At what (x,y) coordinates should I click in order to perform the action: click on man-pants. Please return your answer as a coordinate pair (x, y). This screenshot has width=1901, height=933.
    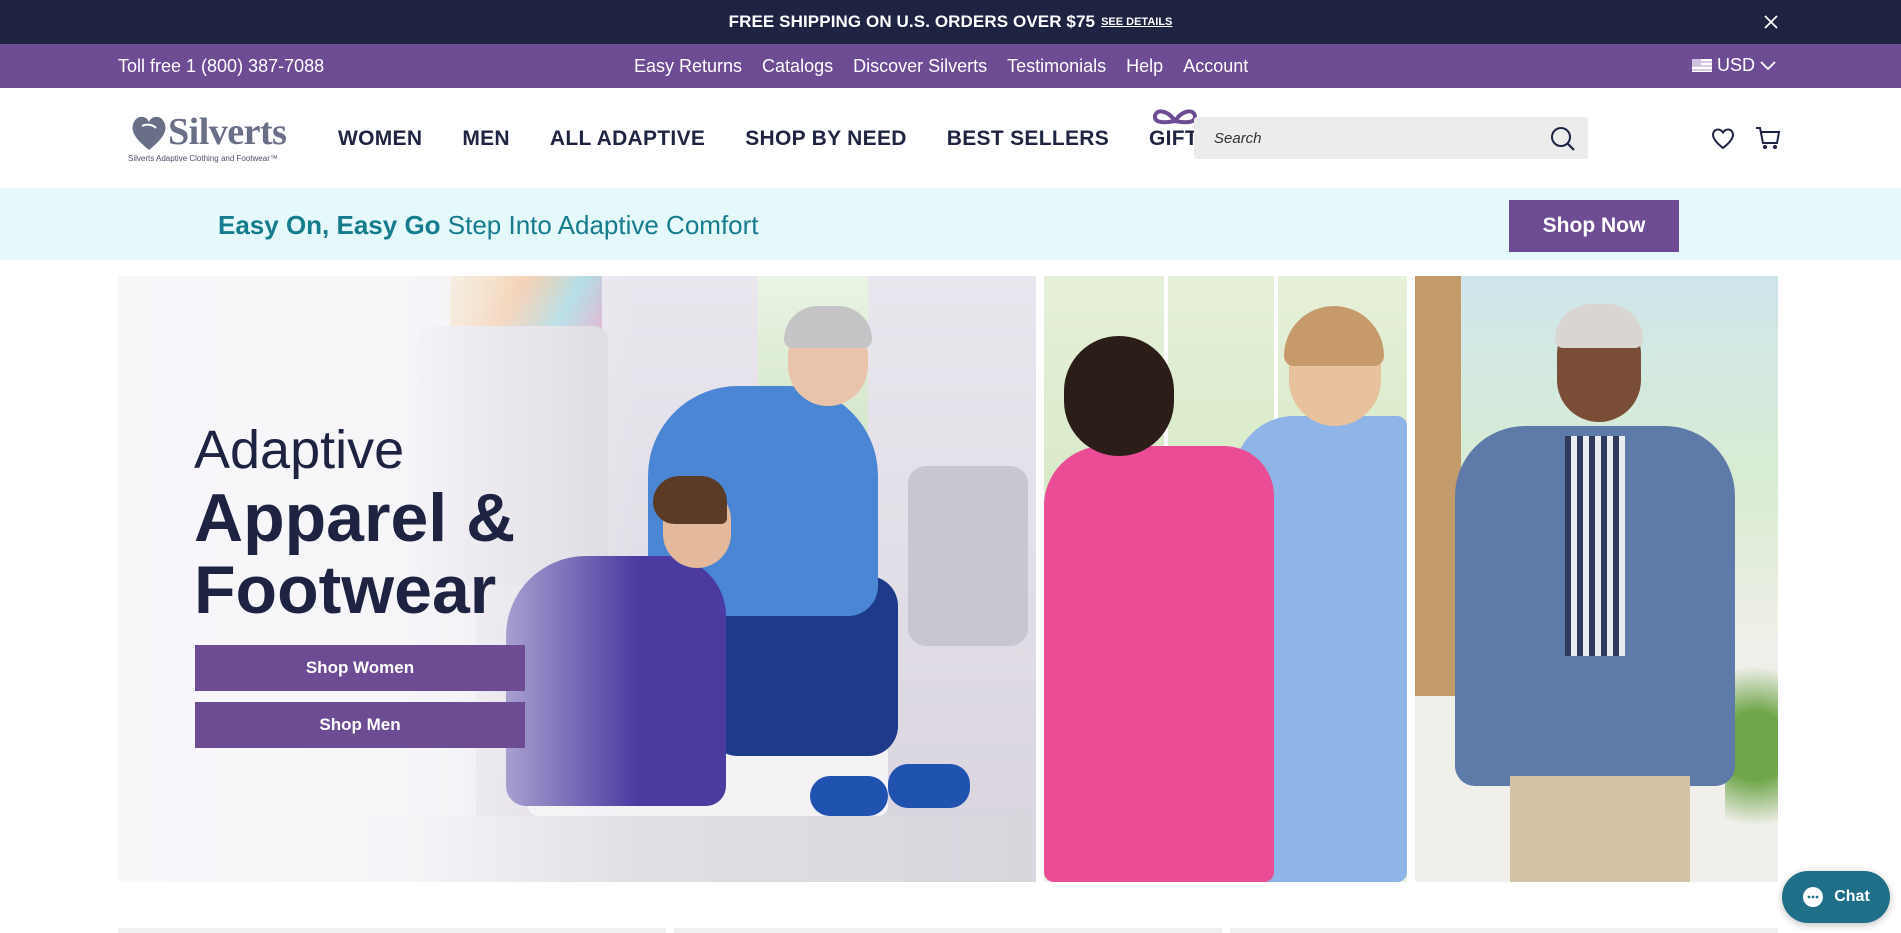
    Looking at the image, I should click on (1600, 829).